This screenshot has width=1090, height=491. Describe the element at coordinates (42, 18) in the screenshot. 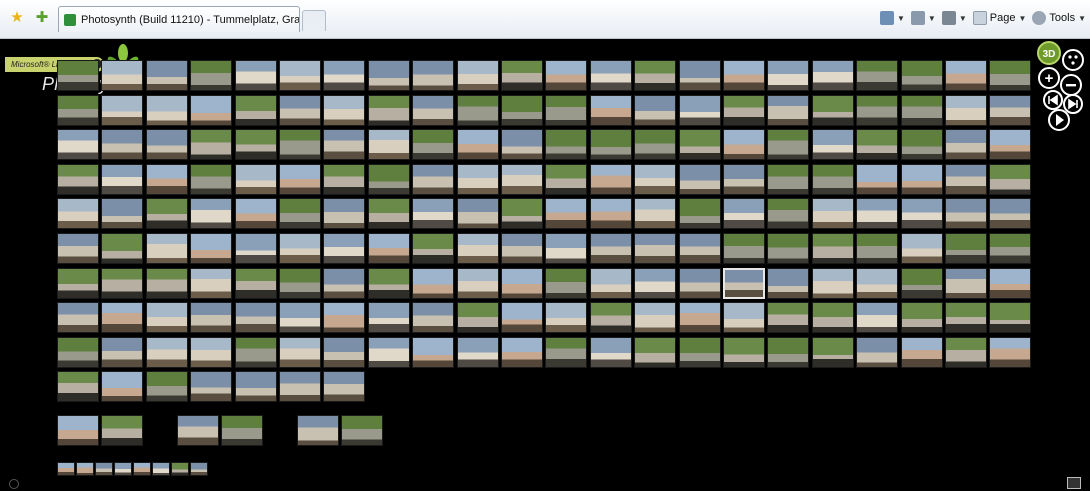

I see `add-favorite-icon: ✚` at that location.